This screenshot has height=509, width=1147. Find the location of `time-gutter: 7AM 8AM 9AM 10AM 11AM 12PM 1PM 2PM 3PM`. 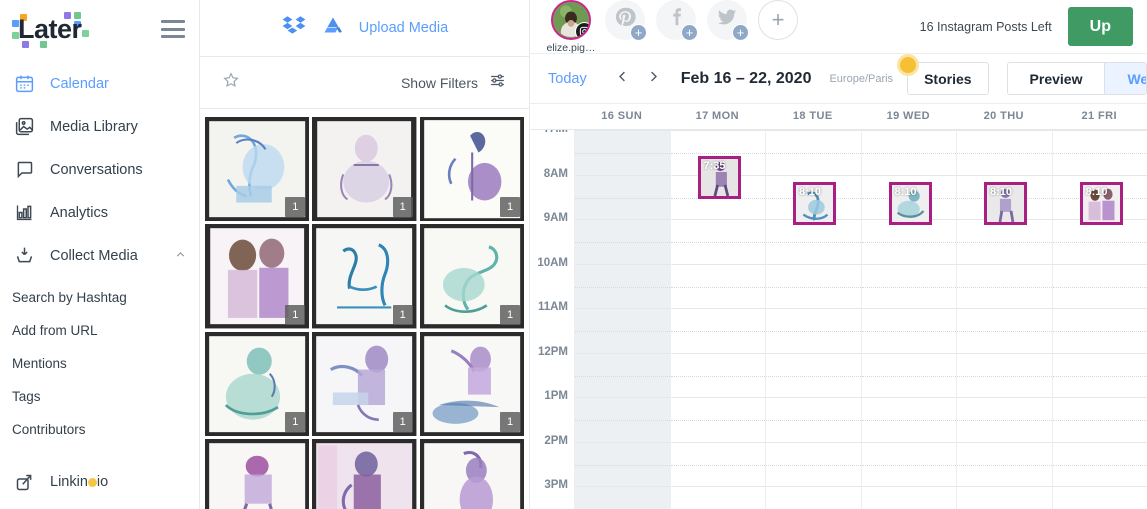

time-gutter: 7AM 8AM 9AM 10AM 11AM 12PM 1PM 2PM 3PM is located at coordinates (552, 319).